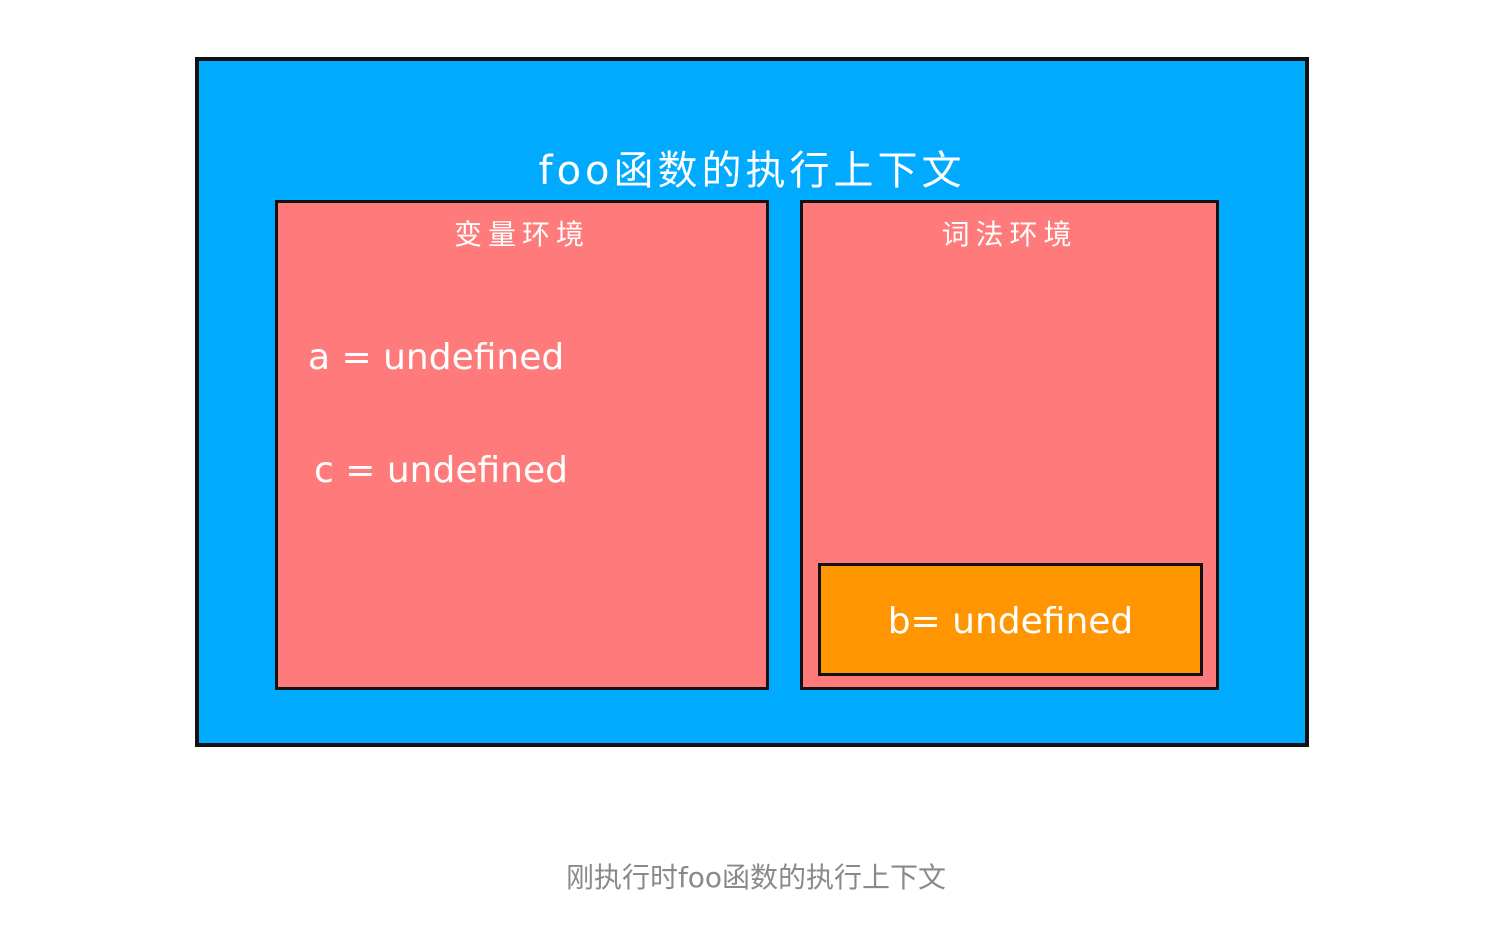  Describe the element at coordinates (441, 470) in the screenshot. I see `variable-c-entry: c = undefined` at that location.